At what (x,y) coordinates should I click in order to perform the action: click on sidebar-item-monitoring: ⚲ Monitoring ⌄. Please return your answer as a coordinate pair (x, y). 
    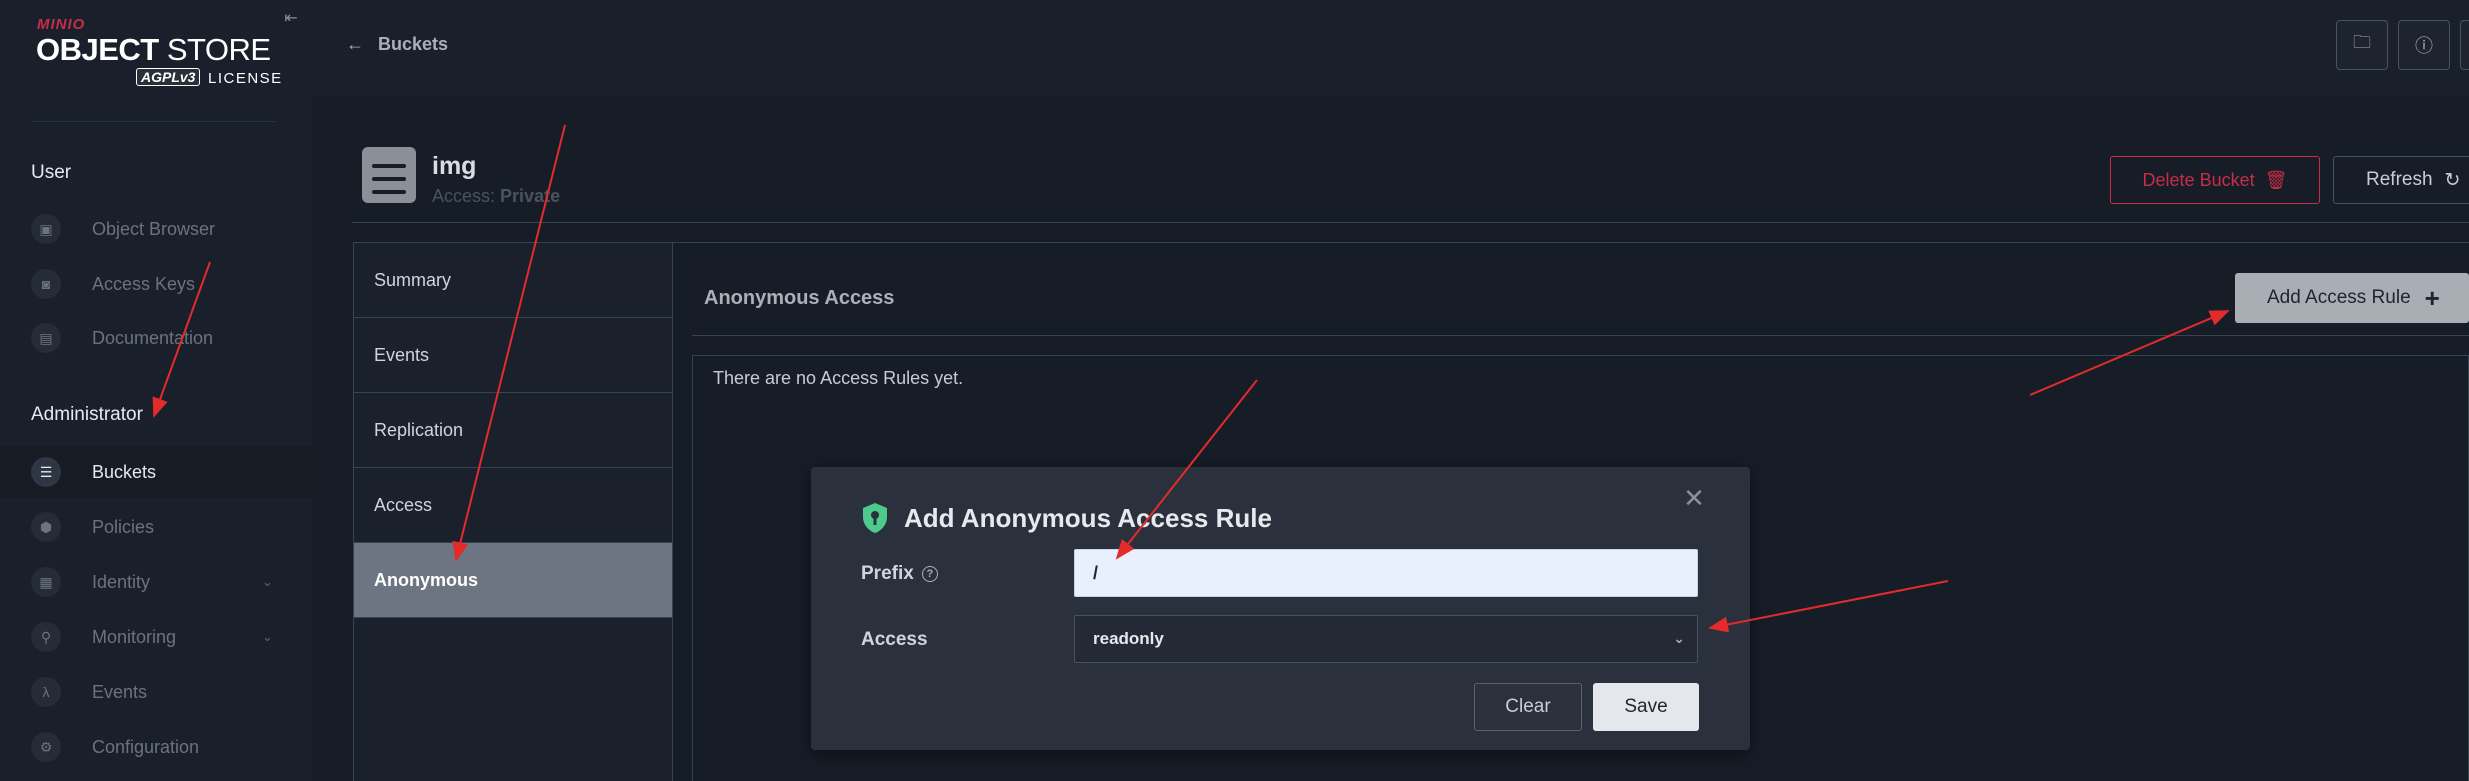
    Looking at the image, I should click on (156, 637).